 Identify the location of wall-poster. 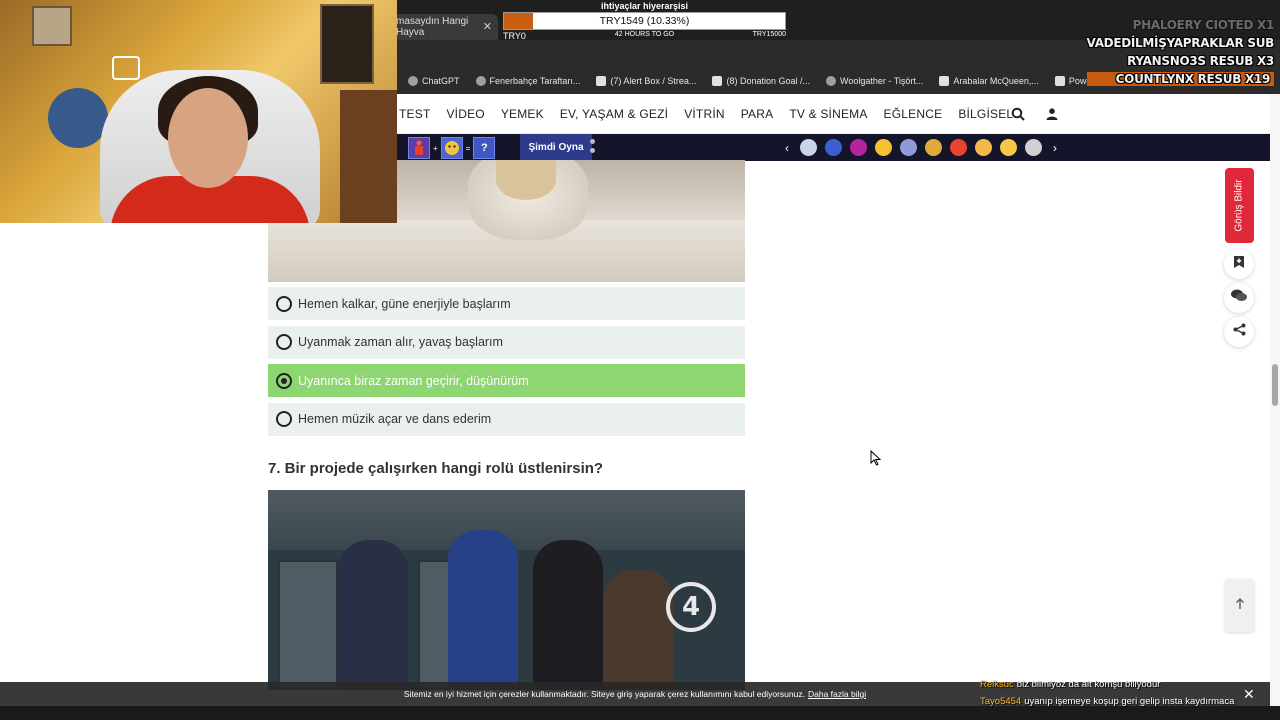
(347, 44).